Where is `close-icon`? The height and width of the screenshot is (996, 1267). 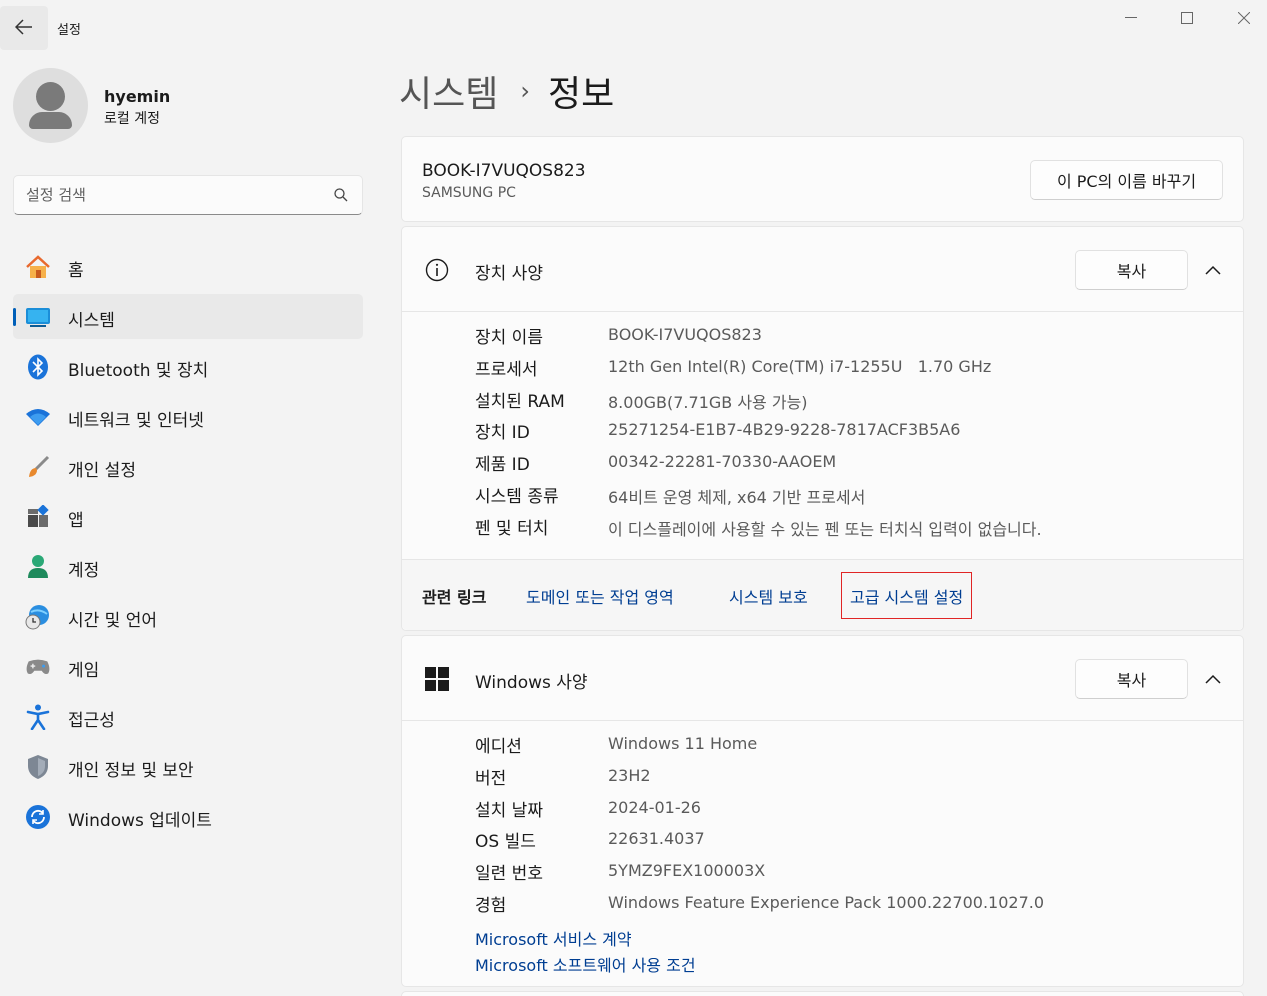 close-icon is located at coordinates (1244, 18).